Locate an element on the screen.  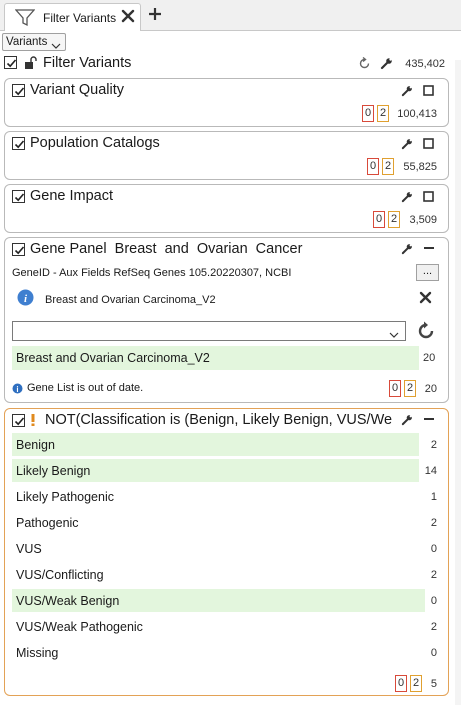
gene-list-name: Breast and Ovarian Carcinoma_V2 is located at coordinates (130, 300).